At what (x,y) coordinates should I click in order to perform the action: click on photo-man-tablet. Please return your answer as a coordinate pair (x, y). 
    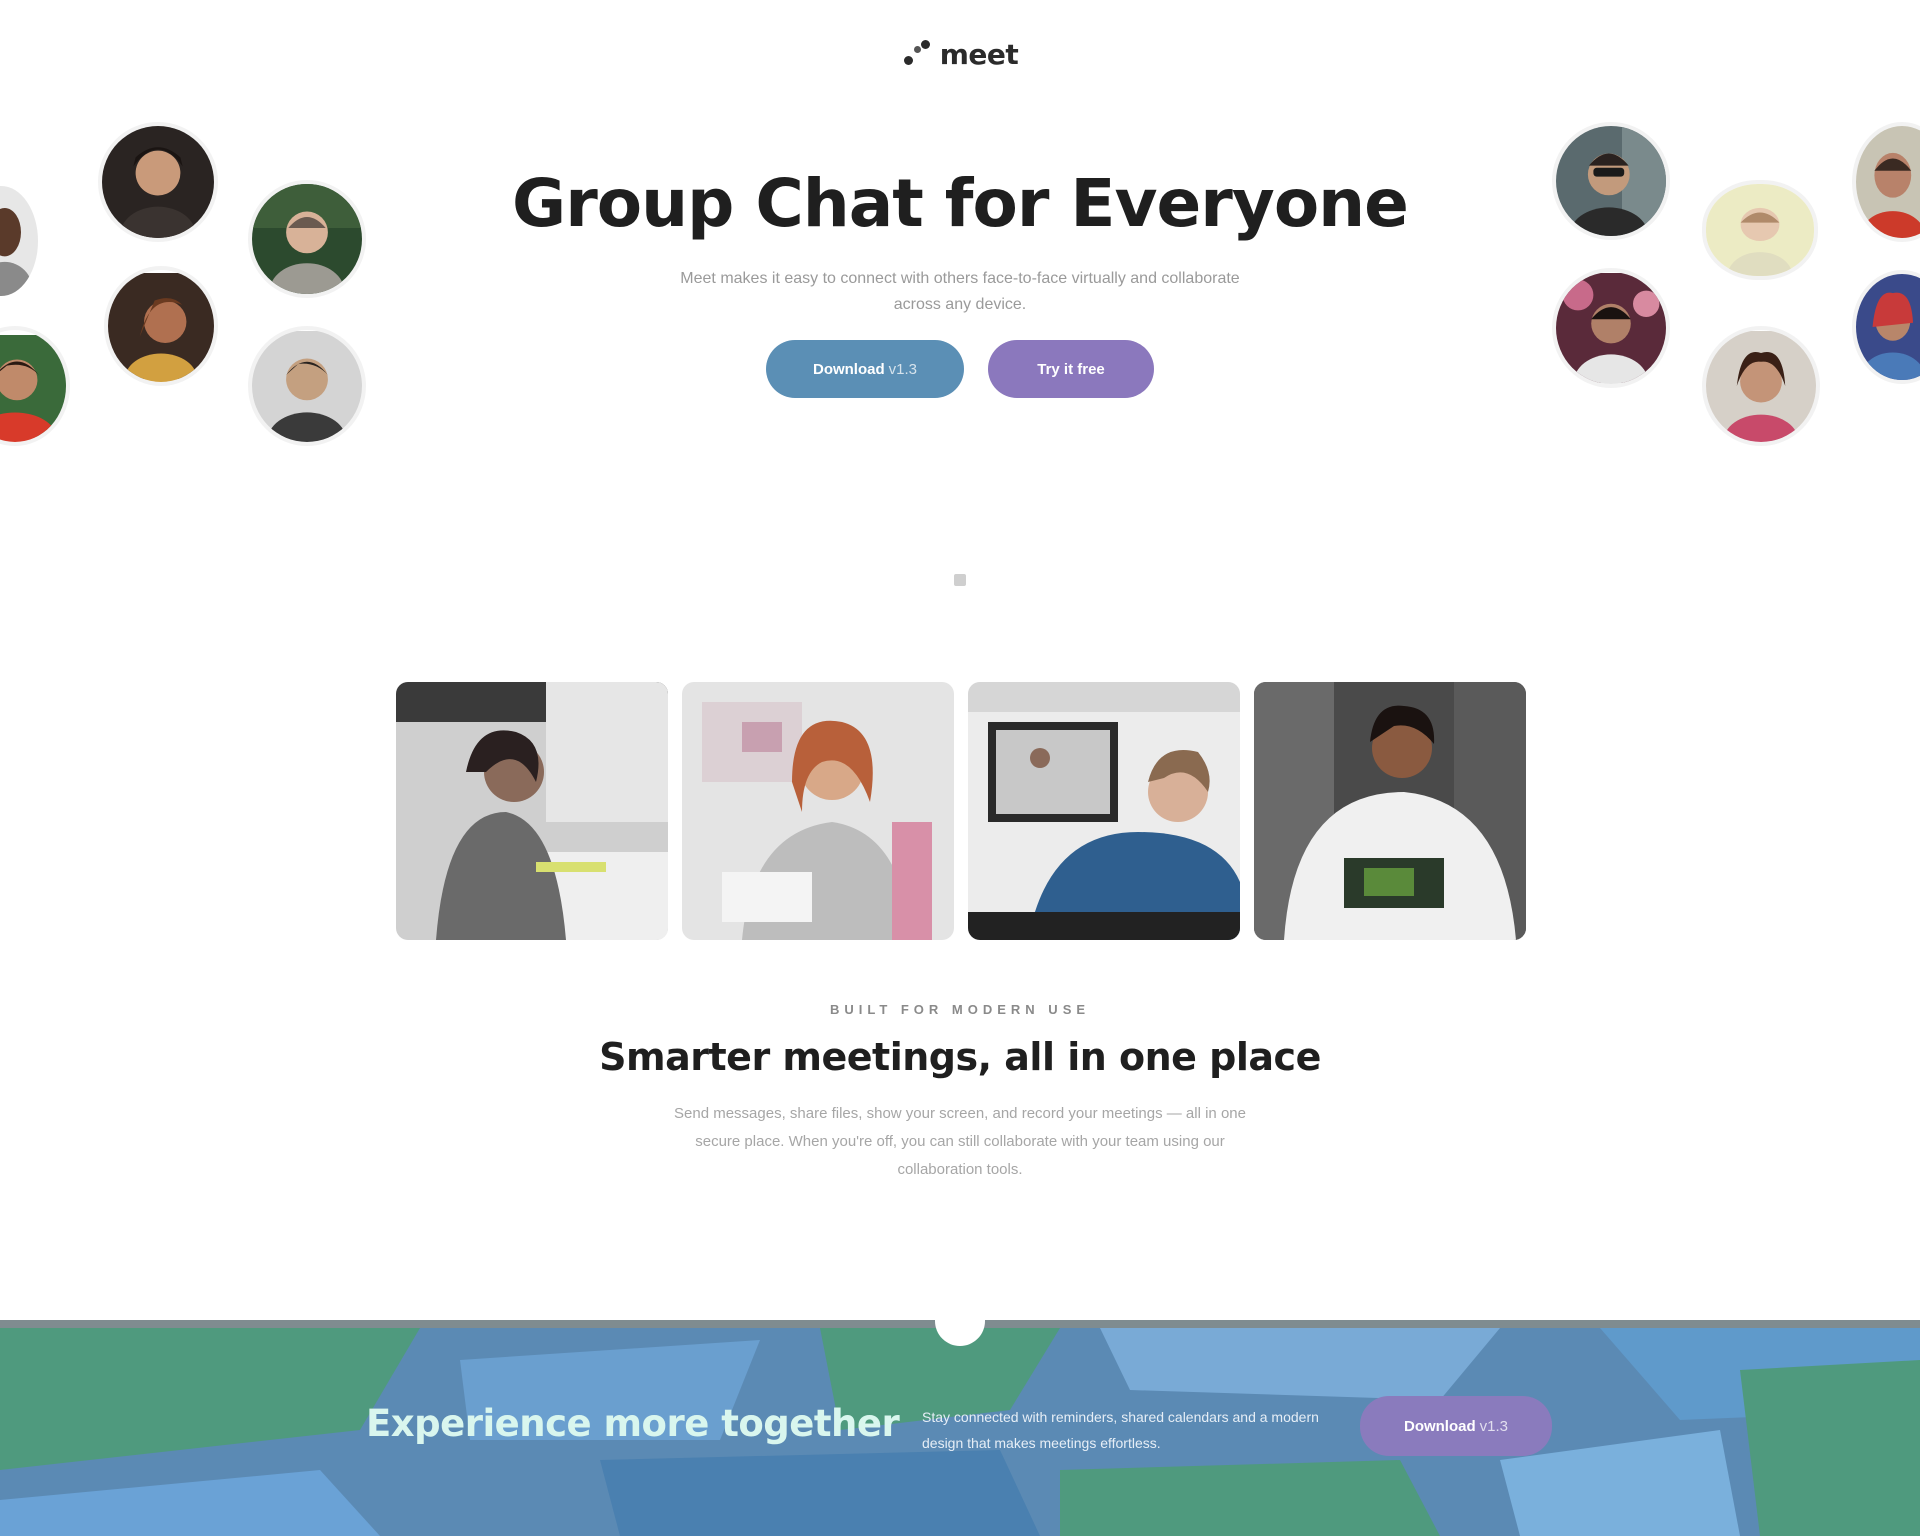
    Looking at the image, I should click on (1390, 811).